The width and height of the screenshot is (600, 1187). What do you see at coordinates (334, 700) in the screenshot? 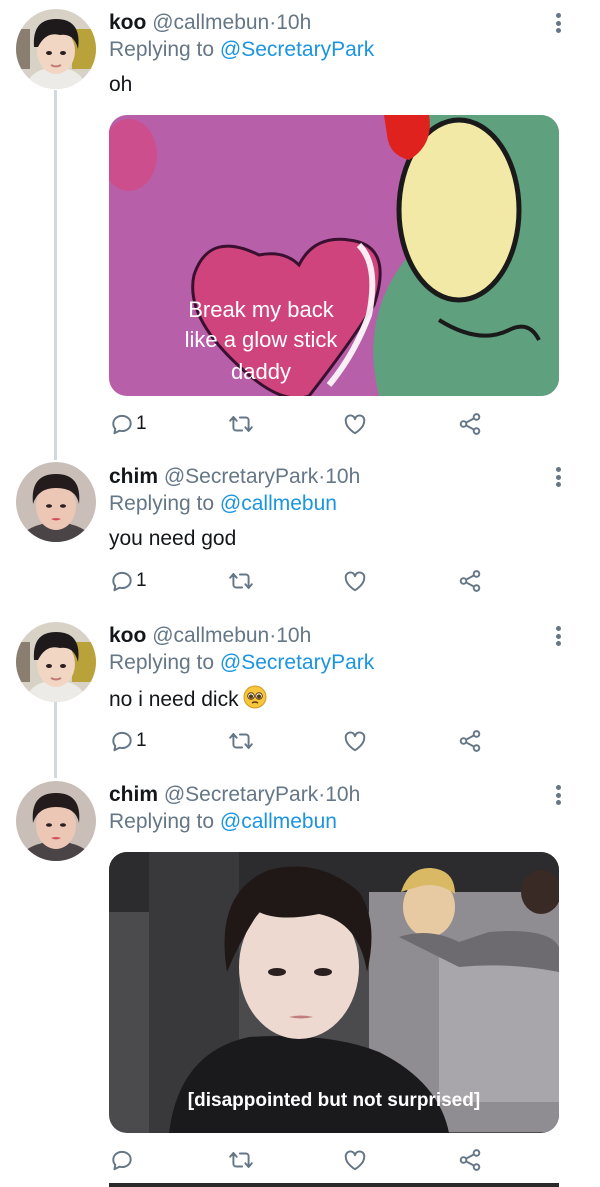
I see `tweet-text: no i need dick` at bounding box center [334, 700].